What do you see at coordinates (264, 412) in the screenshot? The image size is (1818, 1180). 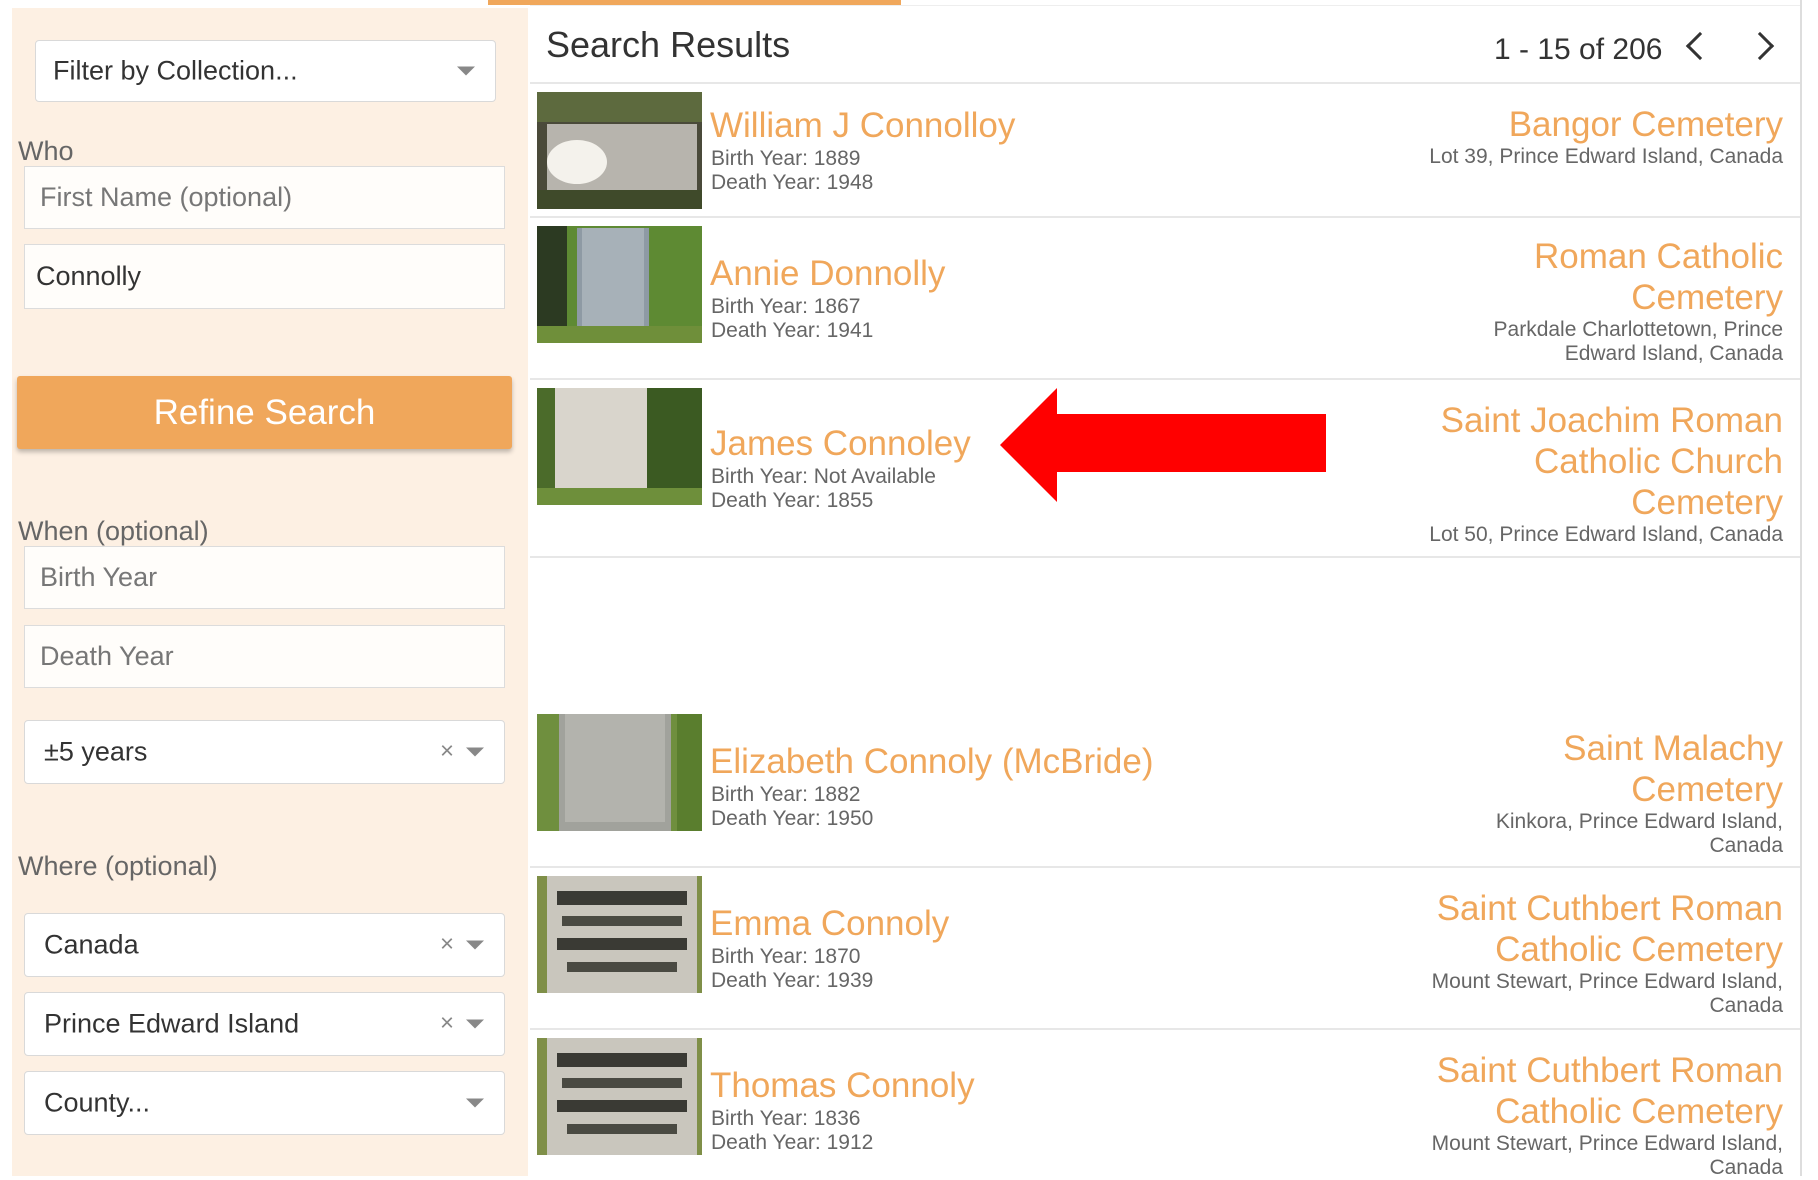 I see `refine-search-button: Refine Search` at bounding box center [264, 412].